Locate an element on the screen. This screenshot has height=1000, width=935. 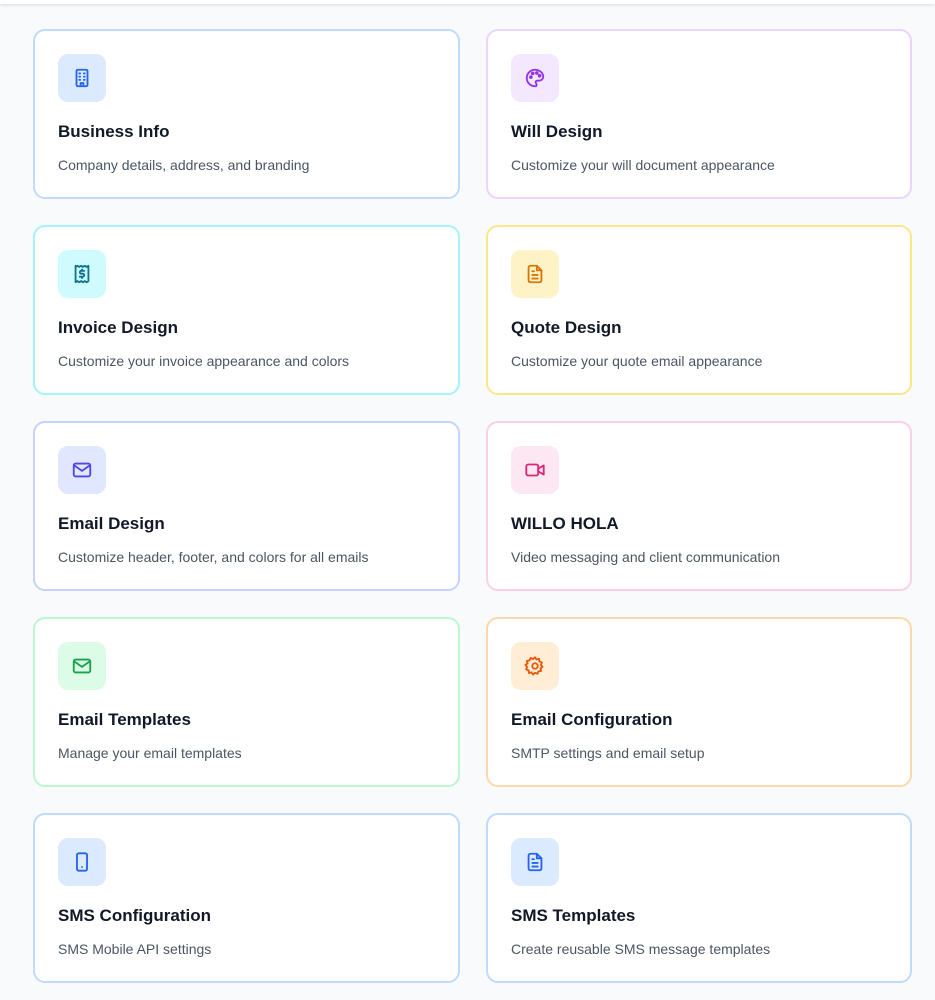
card-title: SMS Configuration is located at coordinates (134, 915).